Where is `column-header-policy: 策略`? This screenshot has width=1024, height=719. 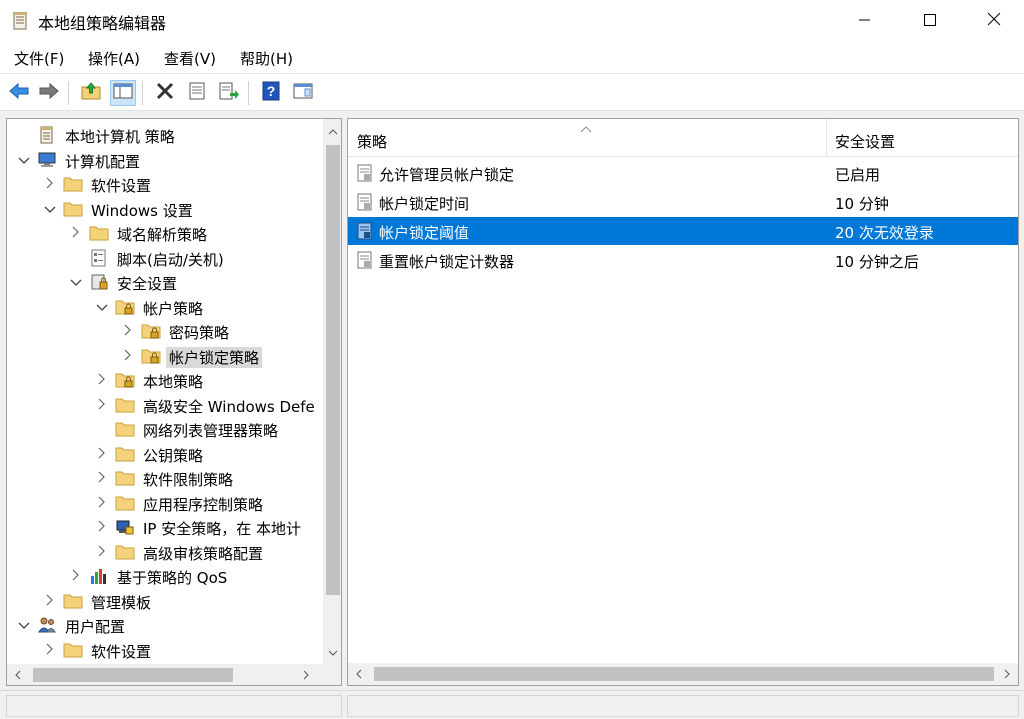 column-header-policy: 策略 is located at coordinates (372, 141).